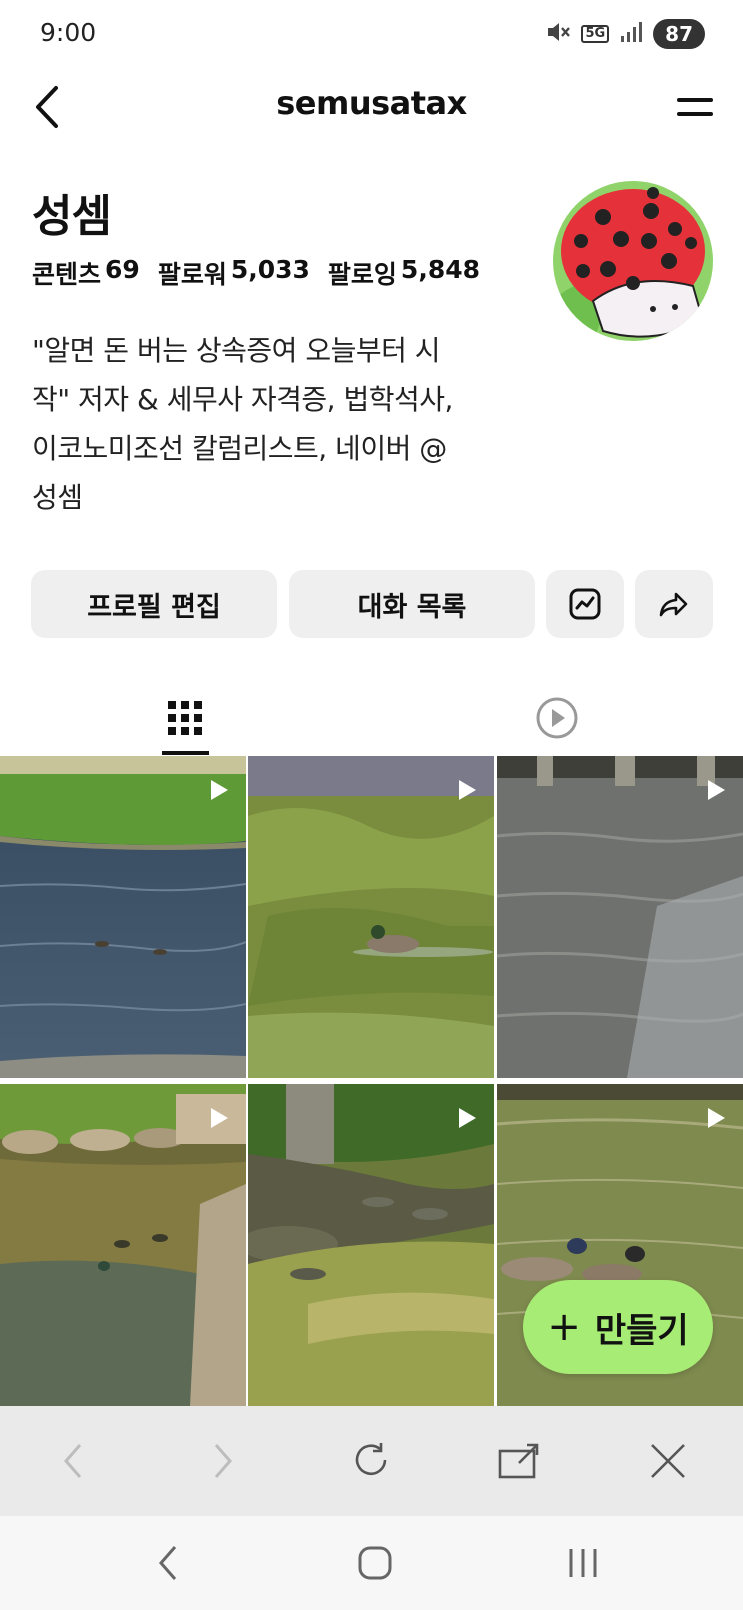 The image size is (743, 1610). I want to click on profile-name: 성셈, so click(72, 216).